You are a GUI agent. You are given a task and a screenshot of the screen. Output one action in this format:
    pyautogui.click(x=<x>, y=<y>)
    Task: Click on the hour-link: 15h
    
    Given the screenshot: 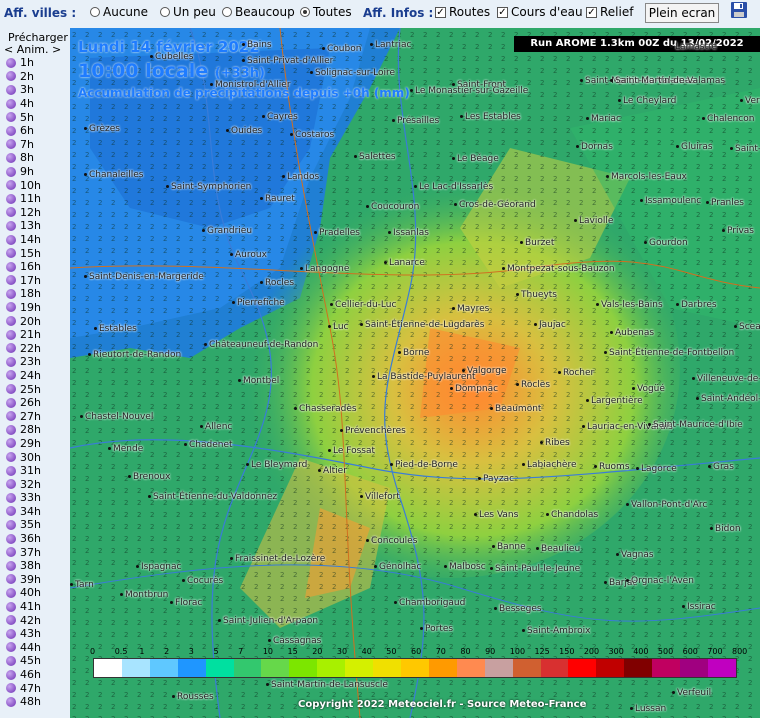 What is the action you would take?
    pyautogui.click(x=23, y=253)
    